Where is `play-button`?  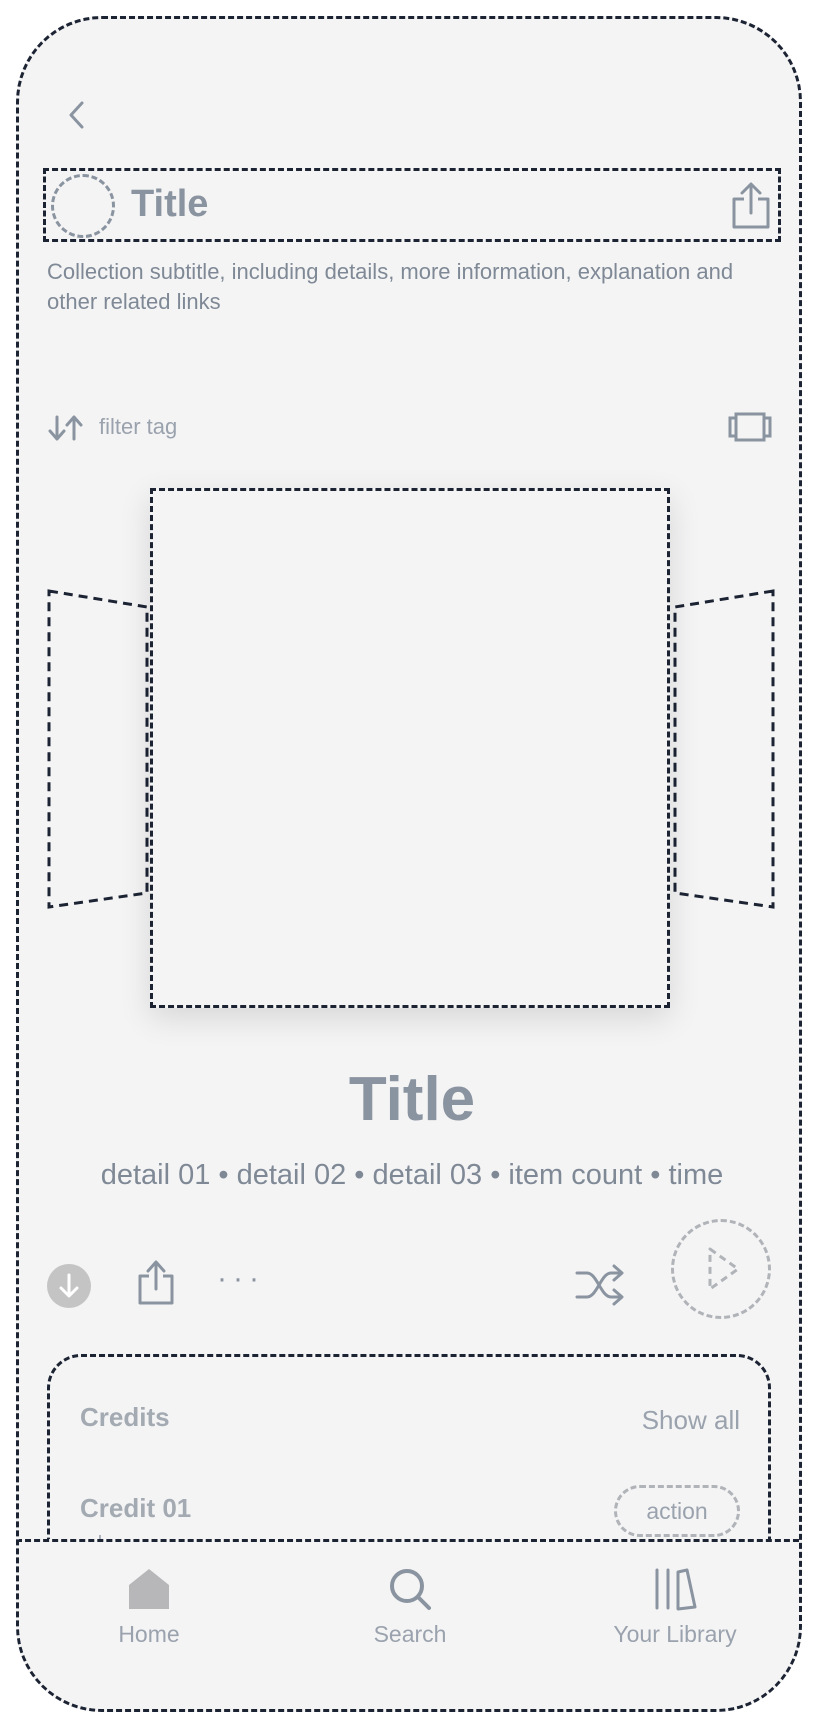
play-button is located at coordinates (721, 1269).